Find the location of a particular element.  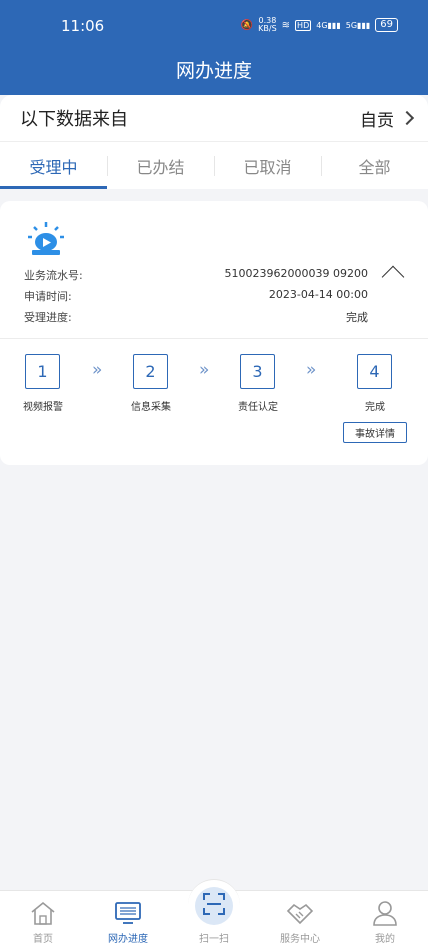

accident-detail-button: 事故详情 is located at coordinates (375, 432).